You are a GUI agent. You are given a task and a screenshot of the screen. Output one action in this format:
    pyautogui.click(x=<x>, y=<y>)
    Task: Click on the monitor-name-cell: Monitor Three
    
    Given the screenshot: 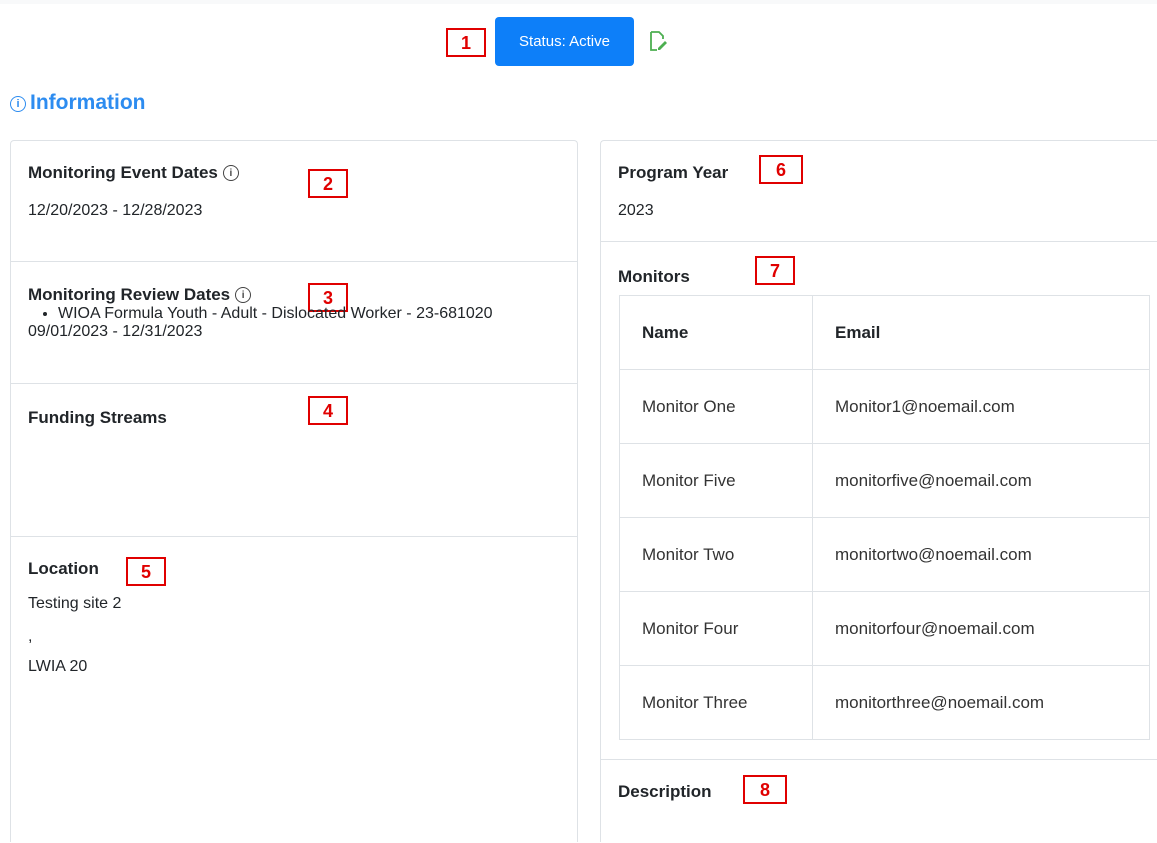 What is the action you would take?
    pyautogui.click(x=716, y=702)
    